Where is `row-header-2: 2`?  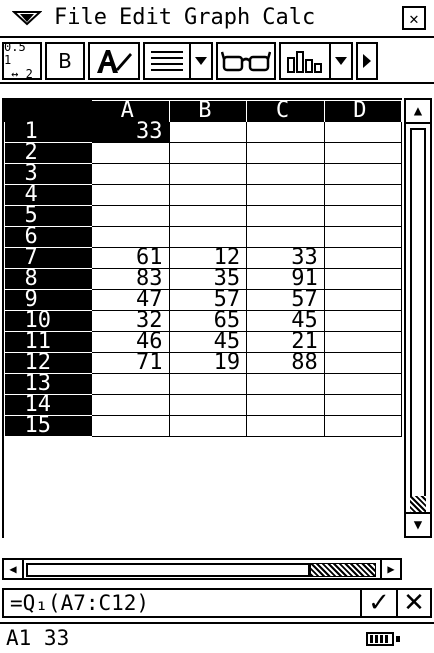
row-header-2: 2 is located at coordinates (48, 153).